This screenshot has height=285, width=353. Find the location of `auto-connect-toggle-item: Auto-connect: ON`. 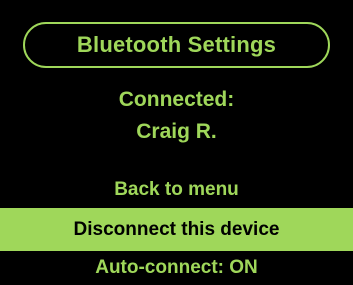

auto-connect-toggle-item: Auto-connect: ON is located at coordinates (176, 268).